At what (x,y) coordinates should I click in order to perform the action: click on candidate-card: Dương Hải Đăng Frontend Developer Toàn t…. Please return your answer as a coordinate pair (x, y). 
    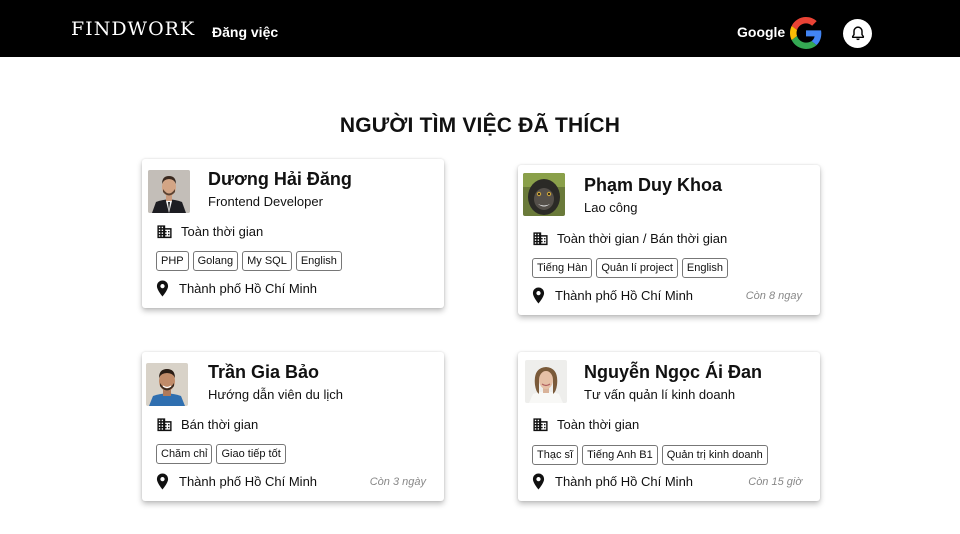
    Looking at the image, I should click on (293, 233).